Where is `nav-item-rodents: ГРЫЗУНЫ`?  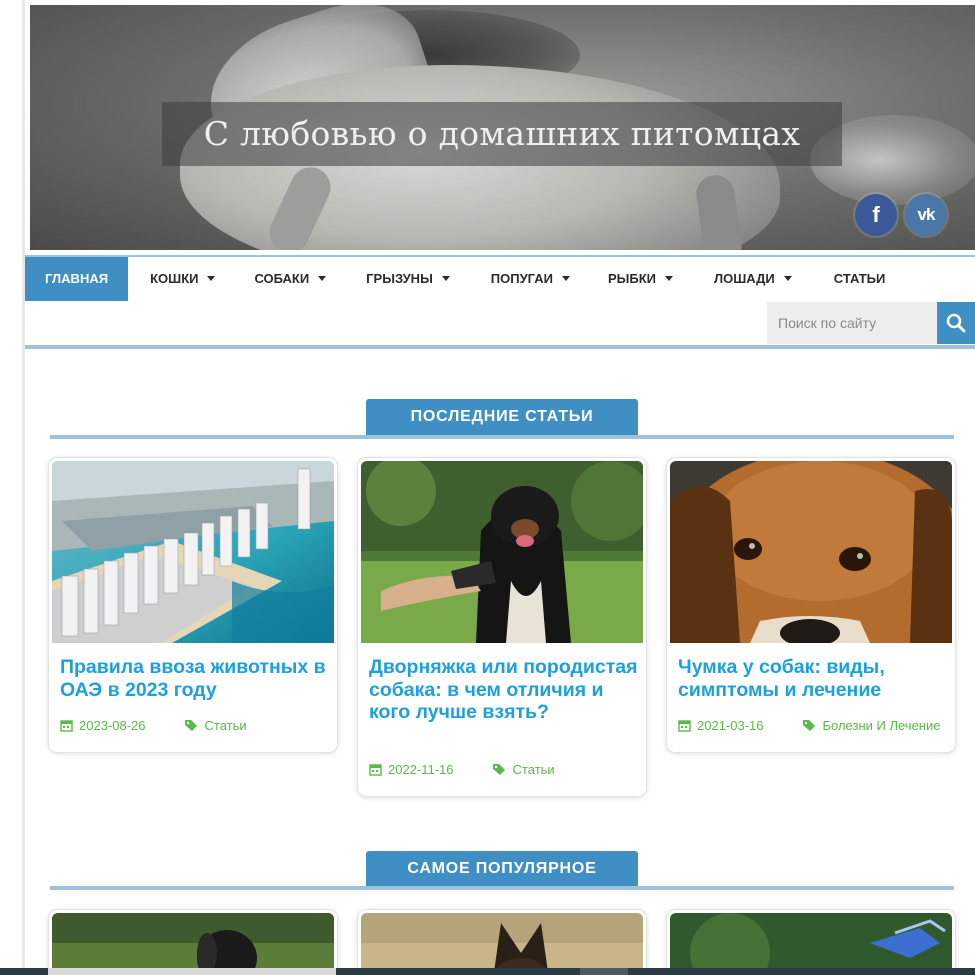
nav-item-rodents: ГРЫЗУНЫ is located at coordinates (408, 279).